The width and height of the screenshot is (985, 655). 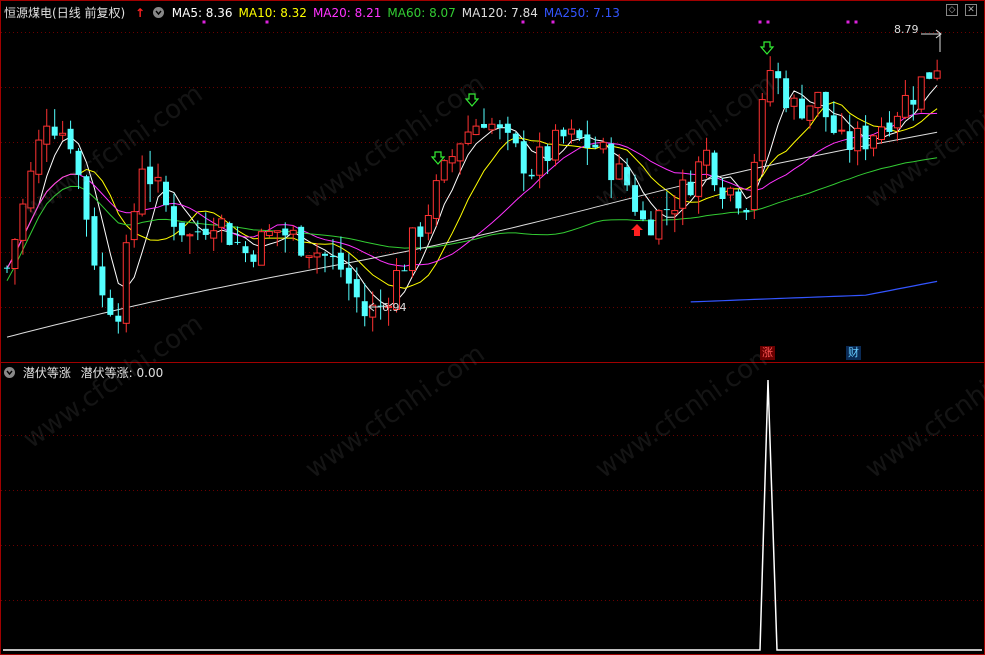 What do you see at coordinates (272, 13) in the screenshot?
I see `ma-legend-item: MA10: 8.32` at bounding box center [272, 13].